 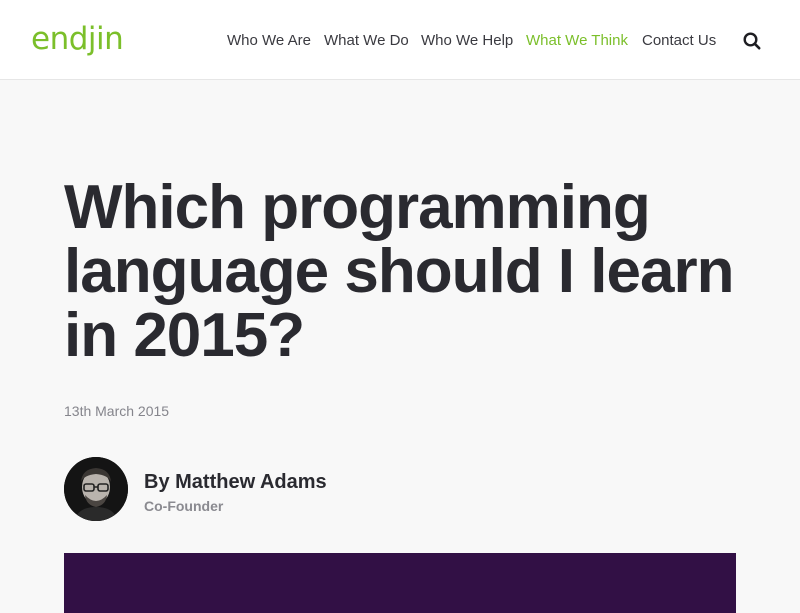 I want to click on author-avatar, so click(x=96, y=489).